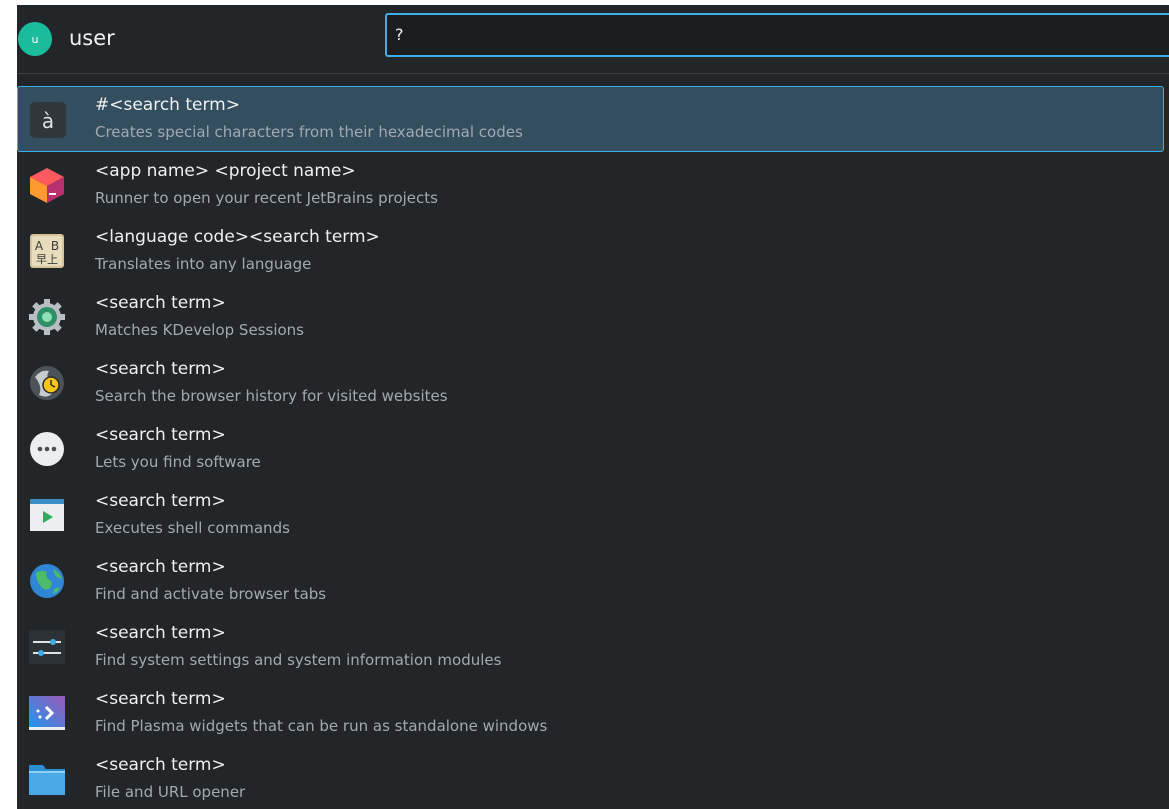 The height and width of the screenshot is (809, 1169). Describe the element at coordinates (47, 581) in the screenshot. I see `globe-icon` at that location.